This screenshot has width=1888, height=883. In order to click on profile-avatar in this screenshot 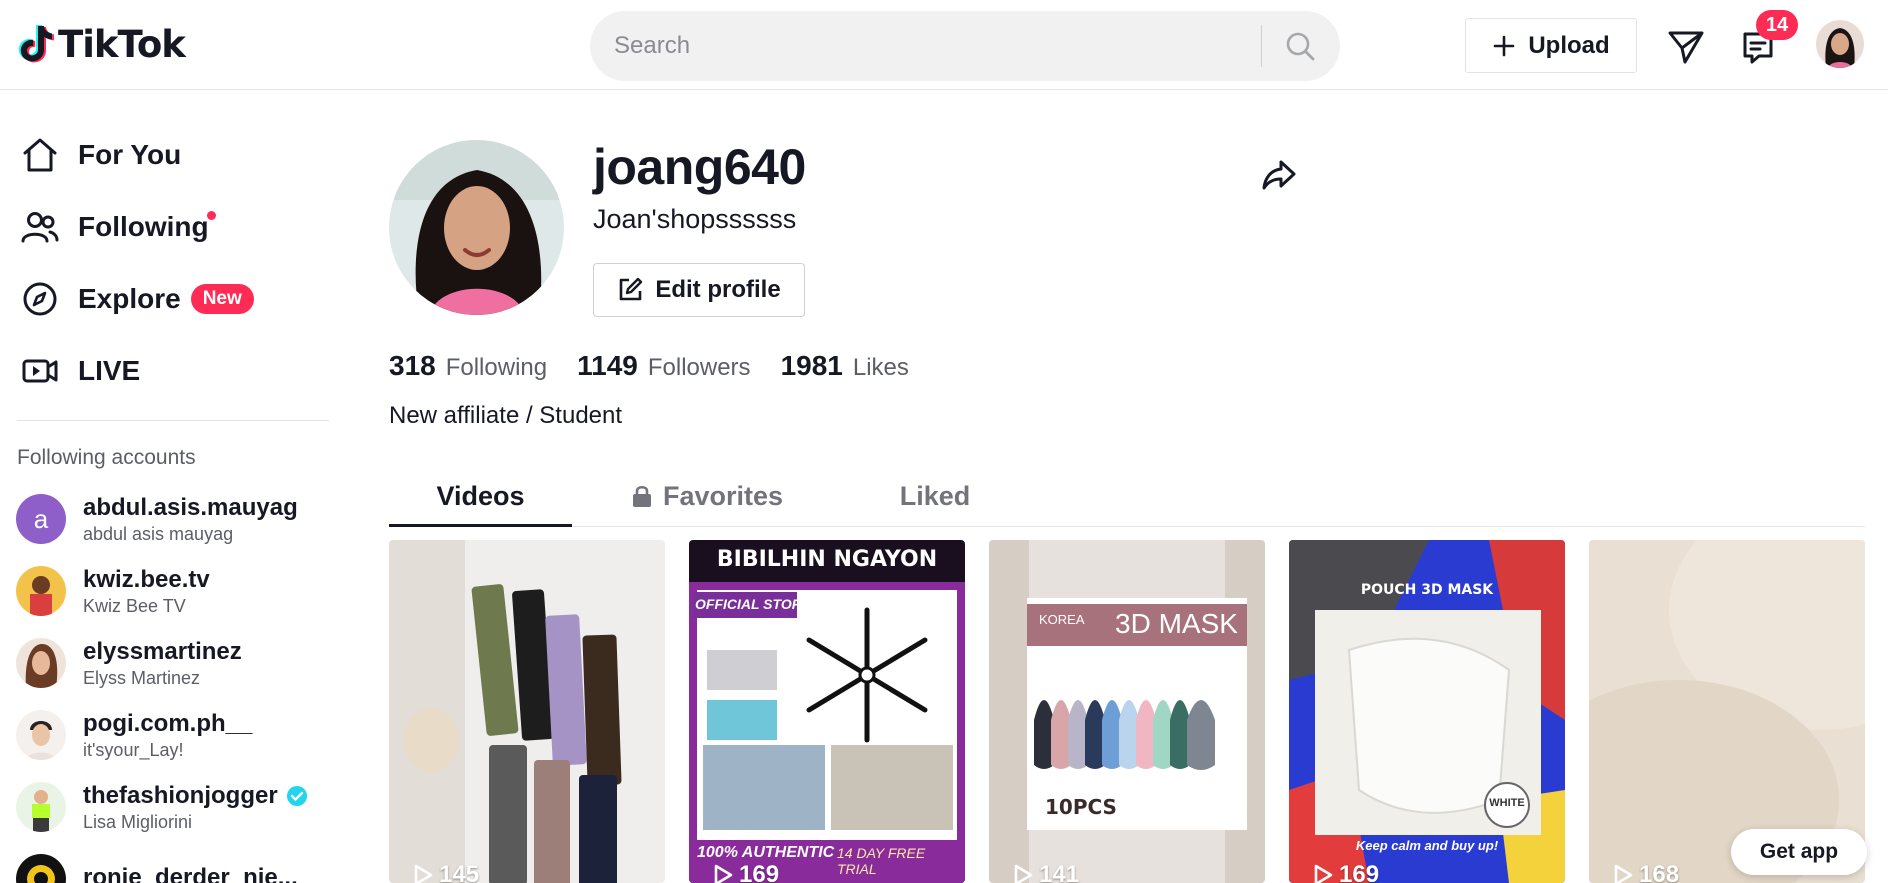, I will do `click(476, 227)`.